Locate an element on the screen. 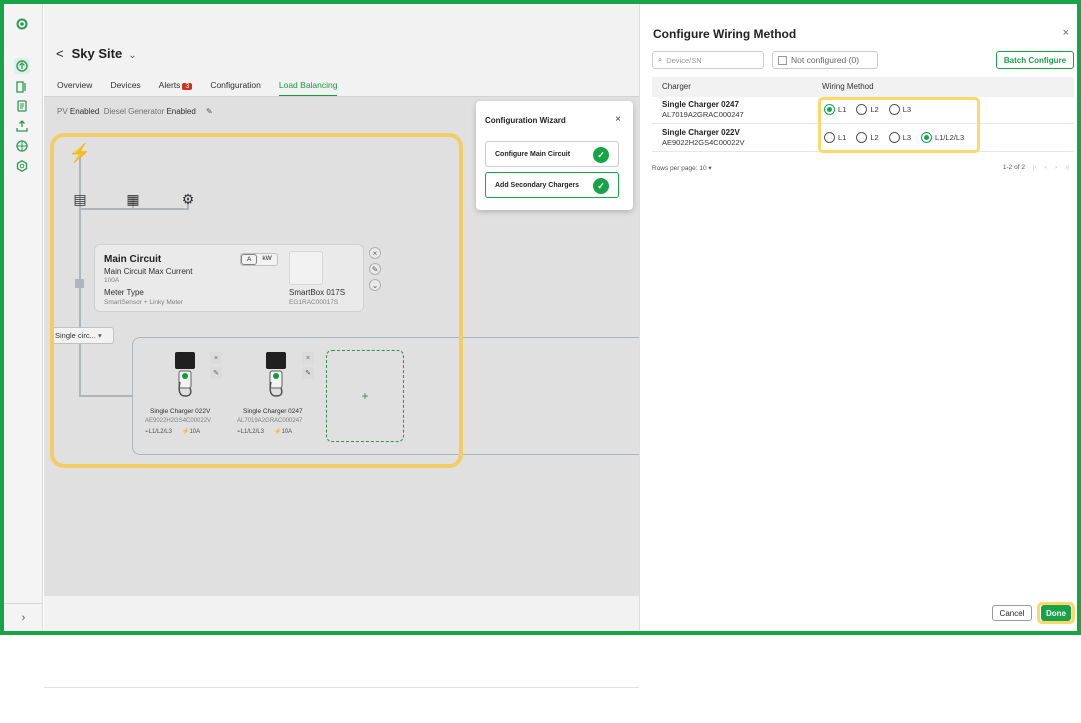 This screenshot has height=723, width=1081. tab-alerts: Alerts 3 is located at coordinates (176, 88).